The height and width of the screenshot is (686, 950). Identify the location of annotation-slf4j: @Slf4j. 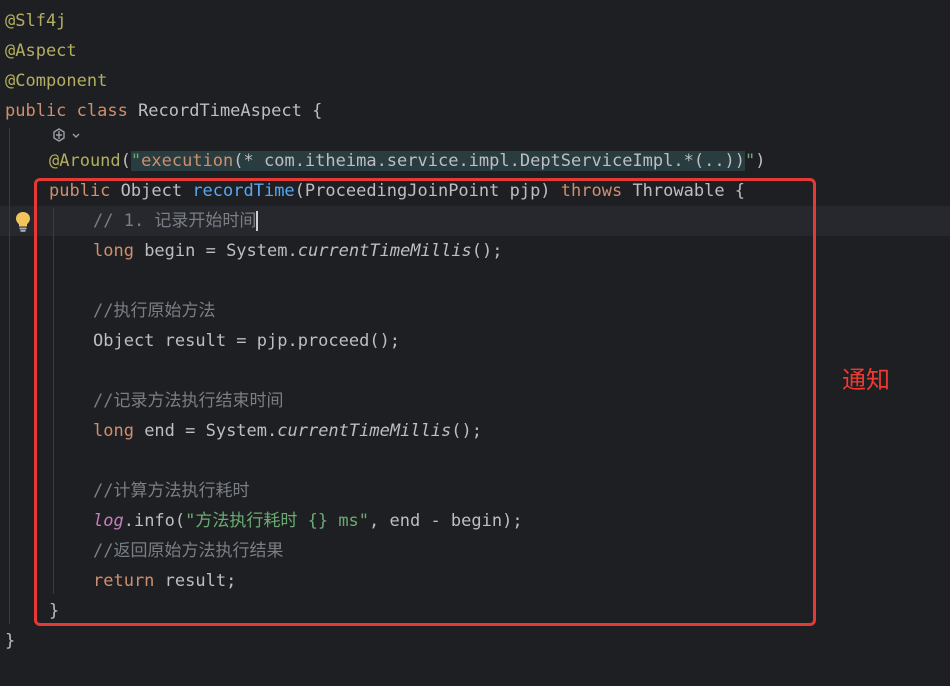
(36, 21).